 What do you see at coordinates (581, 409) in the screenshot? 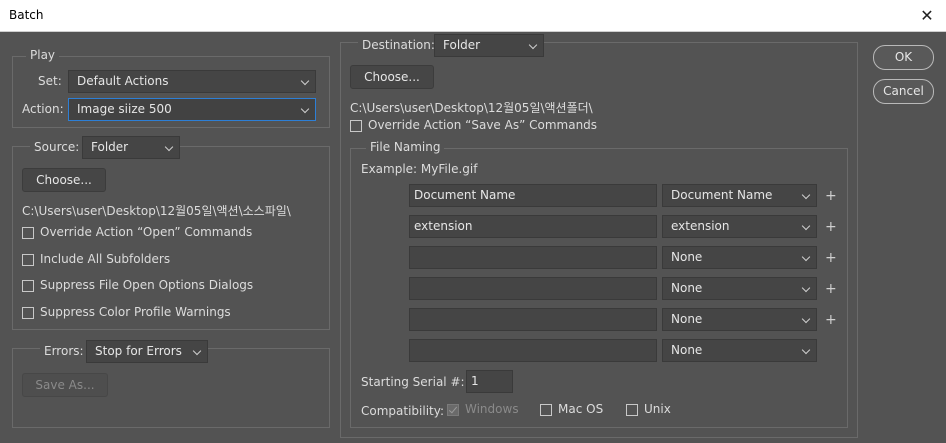
I see `macos-label: Mac OS` at bounding box center [581, 409].